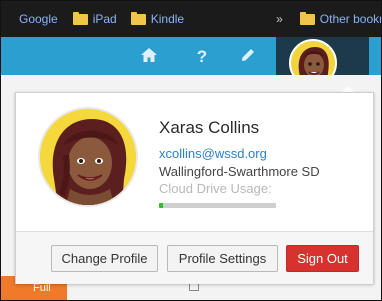  I want to click on profile-email-link: xcollins@wssd.org, so click(213, 153).